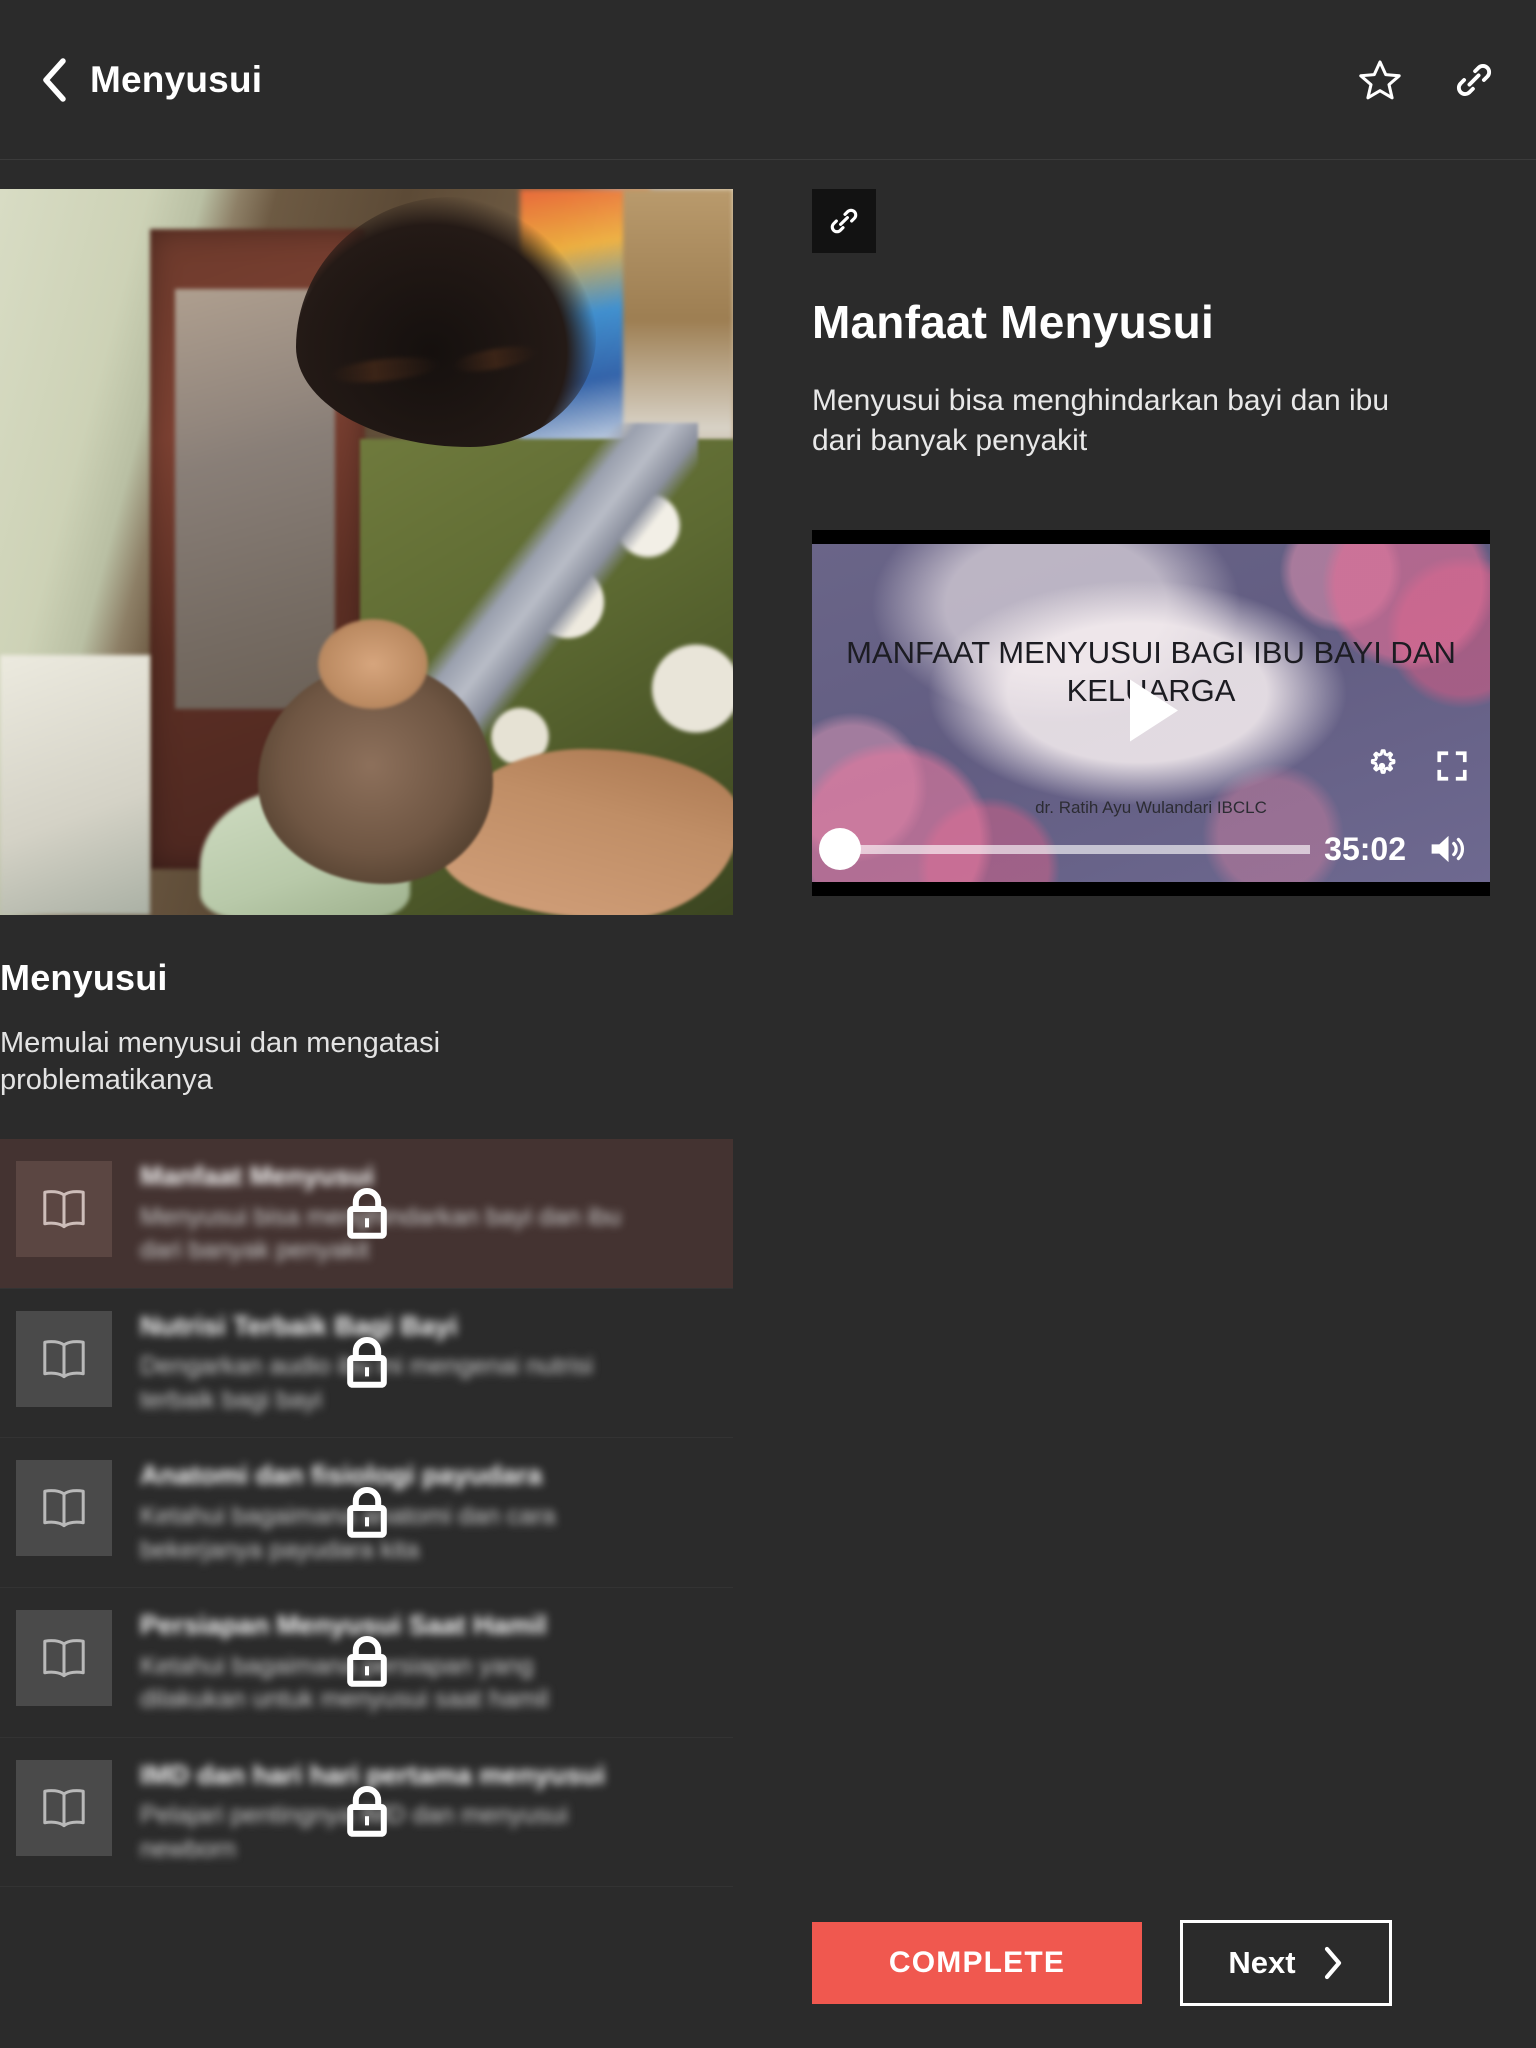  I want to click on header-actions, so click(1427, 80).